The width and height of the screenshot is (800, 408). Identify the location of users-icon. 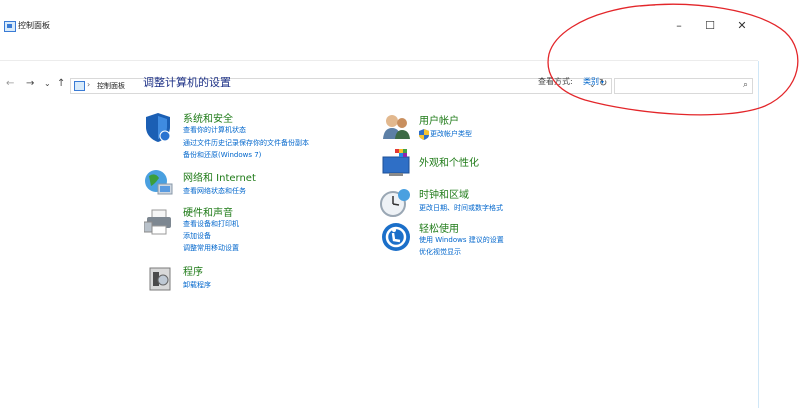
(396, 127).